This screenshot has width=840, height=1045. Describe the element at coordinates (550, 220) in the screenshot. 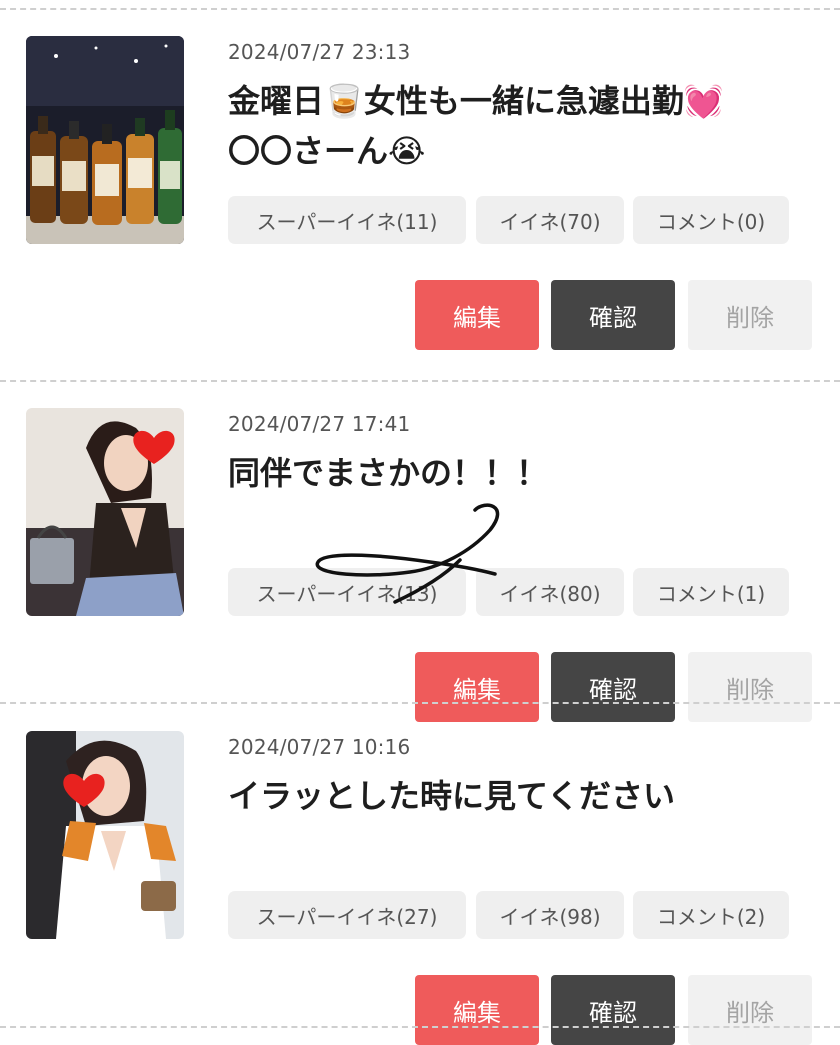

I see `like-count: イイネ(70)` at that location.